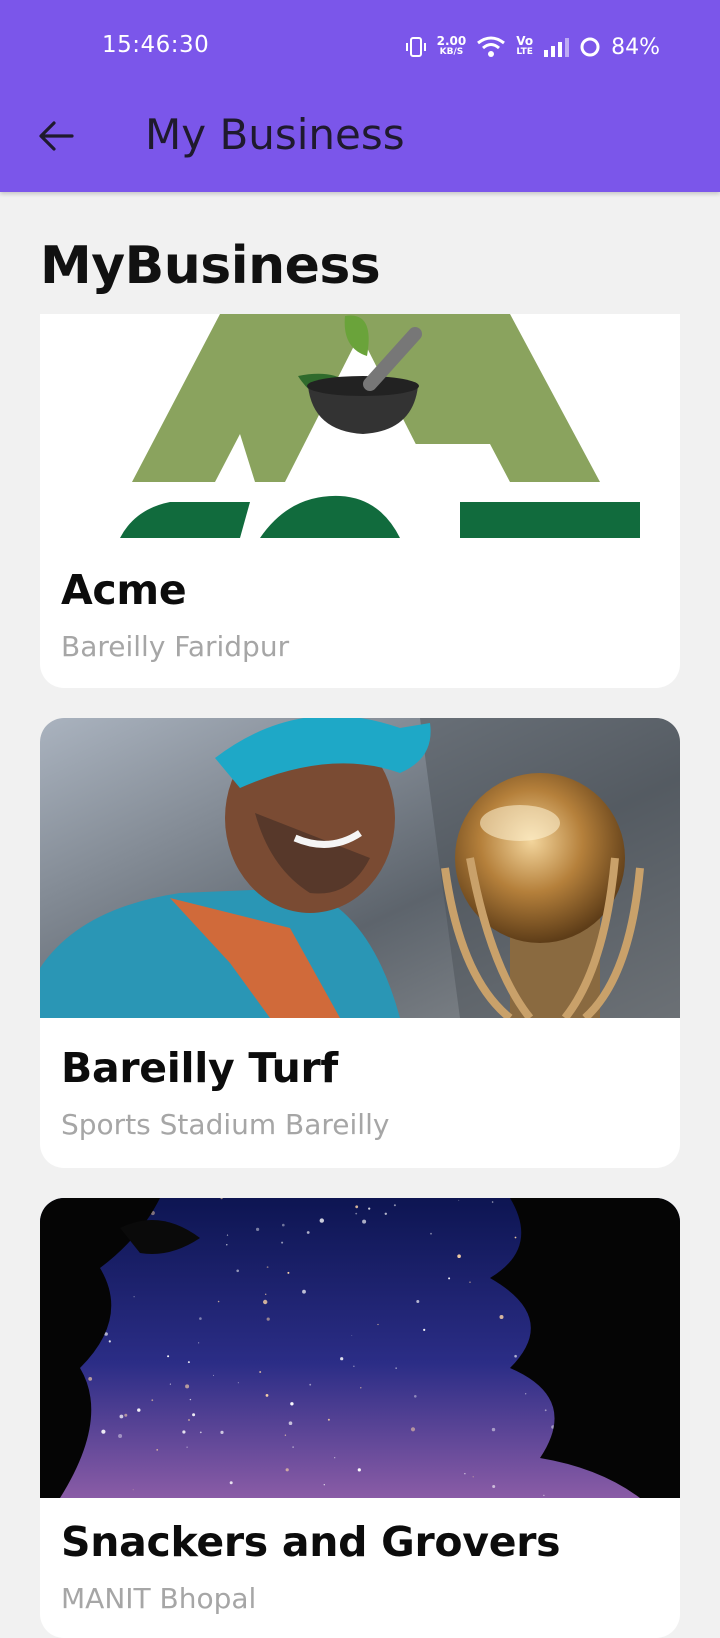 This screenshot has width=720, height=1638. What do you see at coordinates (590, 47) in the screenshot?
I see `battery-icon` at bounding box center [590, 47].